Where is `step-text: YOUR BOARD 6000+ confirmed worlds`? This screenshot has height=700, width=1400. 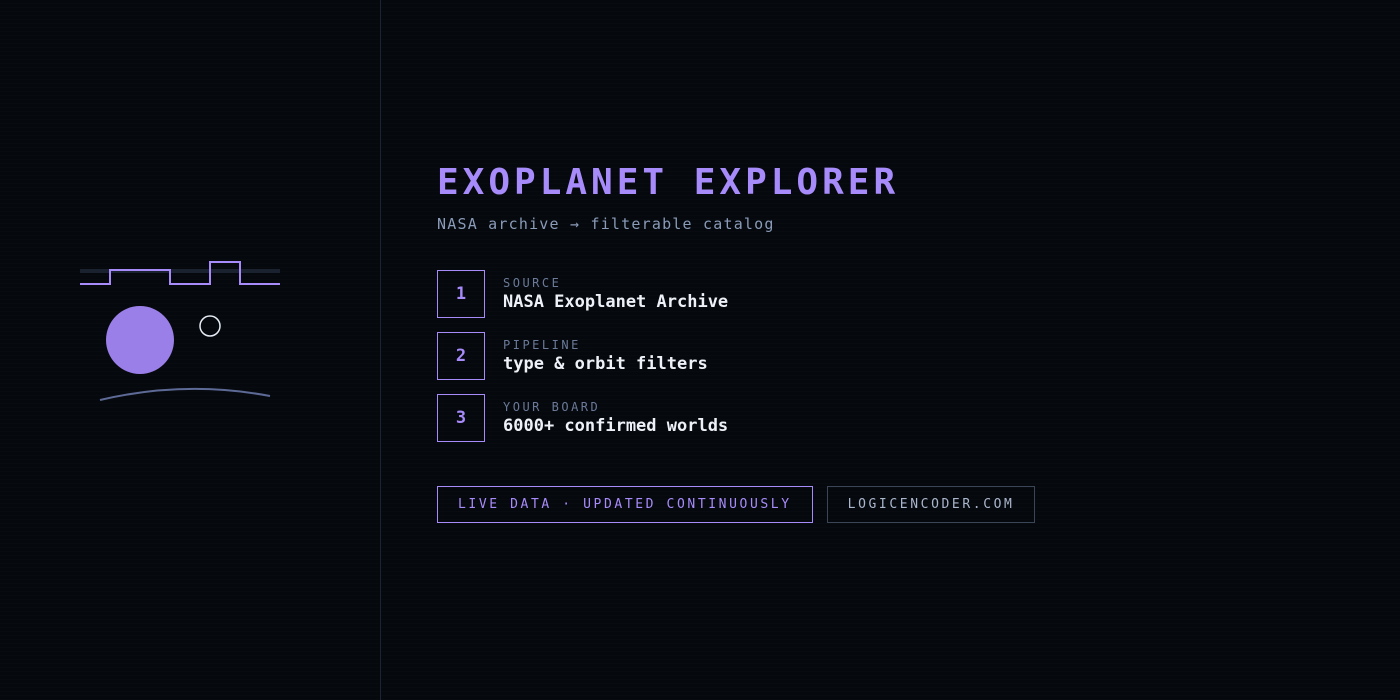 step-text: YOUR BOARD 6000+ confirmed worlds is located at coordinates (615, 418).